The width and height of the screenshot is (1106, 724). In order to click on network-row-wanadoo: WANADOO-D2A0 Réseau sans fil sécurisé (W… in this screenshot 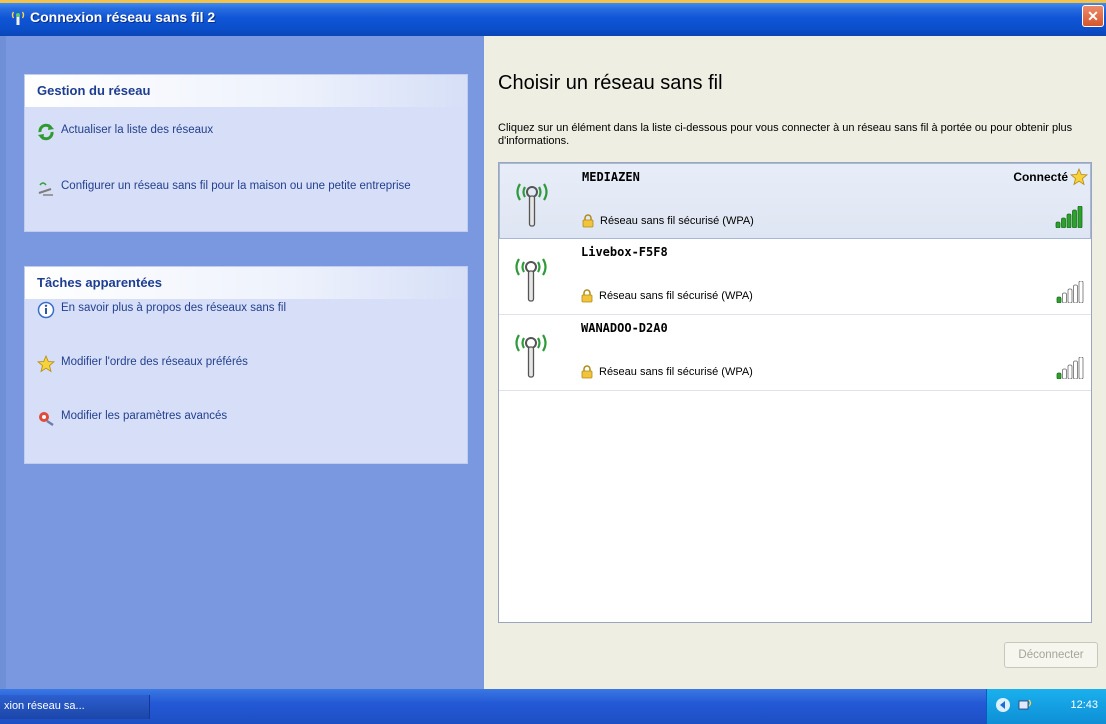, I will do `click(795, 353)`.